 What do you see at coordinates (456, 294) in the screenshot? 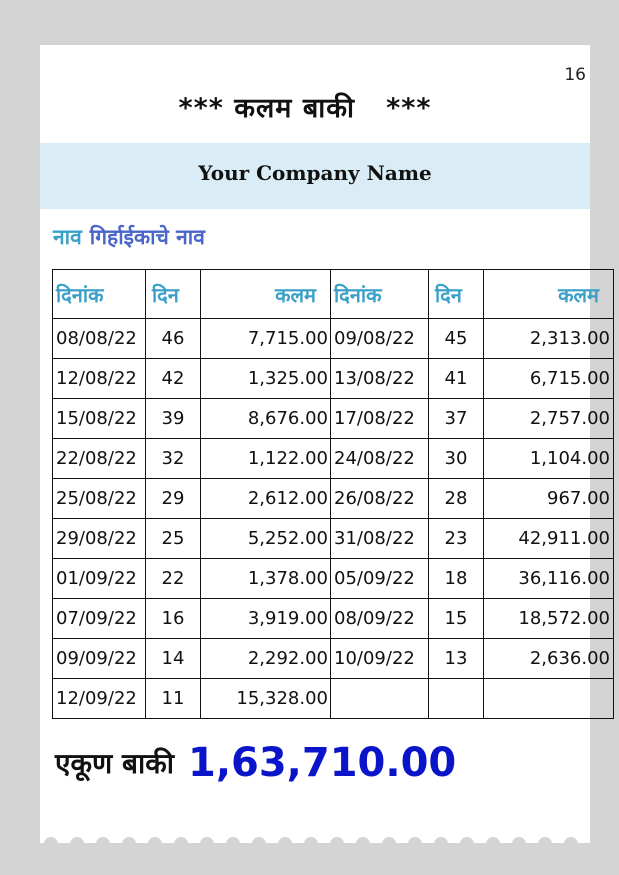
I see `col-header-days-2: दिन` at bounding box center [456, 294].